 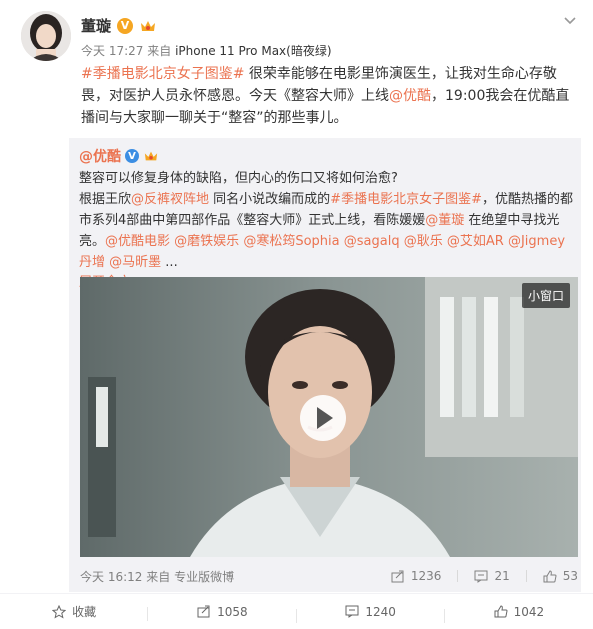 What do you see at coordinates (170, 199) in the screenshot?
I see `mention-link: @反裤衩阵地` at bounding box center [170, 199].